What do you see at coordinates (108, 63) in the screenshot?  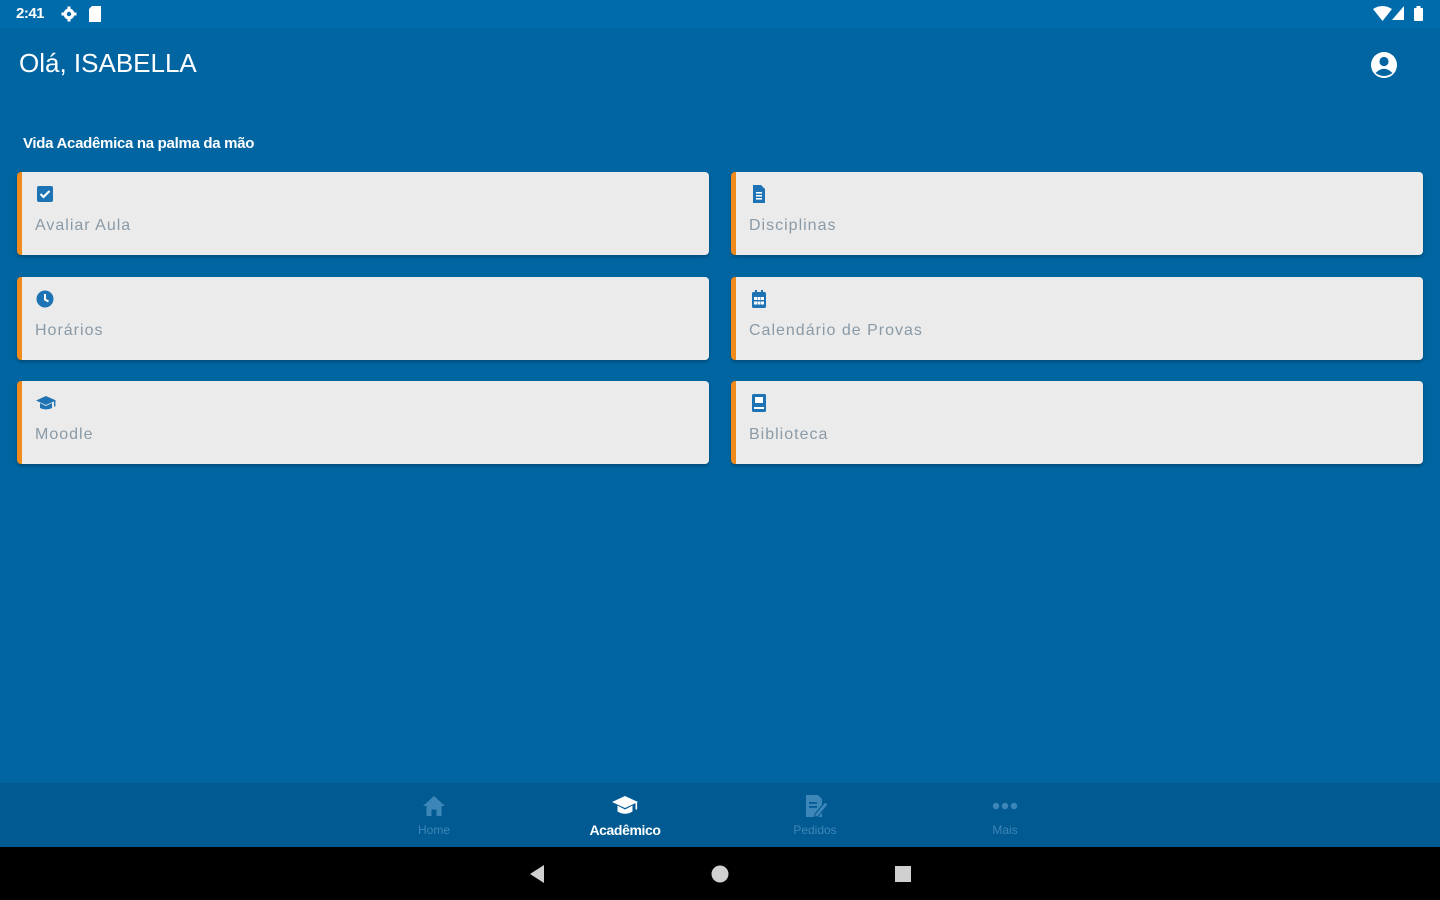 I see `greeting-title: Olá, ISABELLA` at bounding box center [108, 63].